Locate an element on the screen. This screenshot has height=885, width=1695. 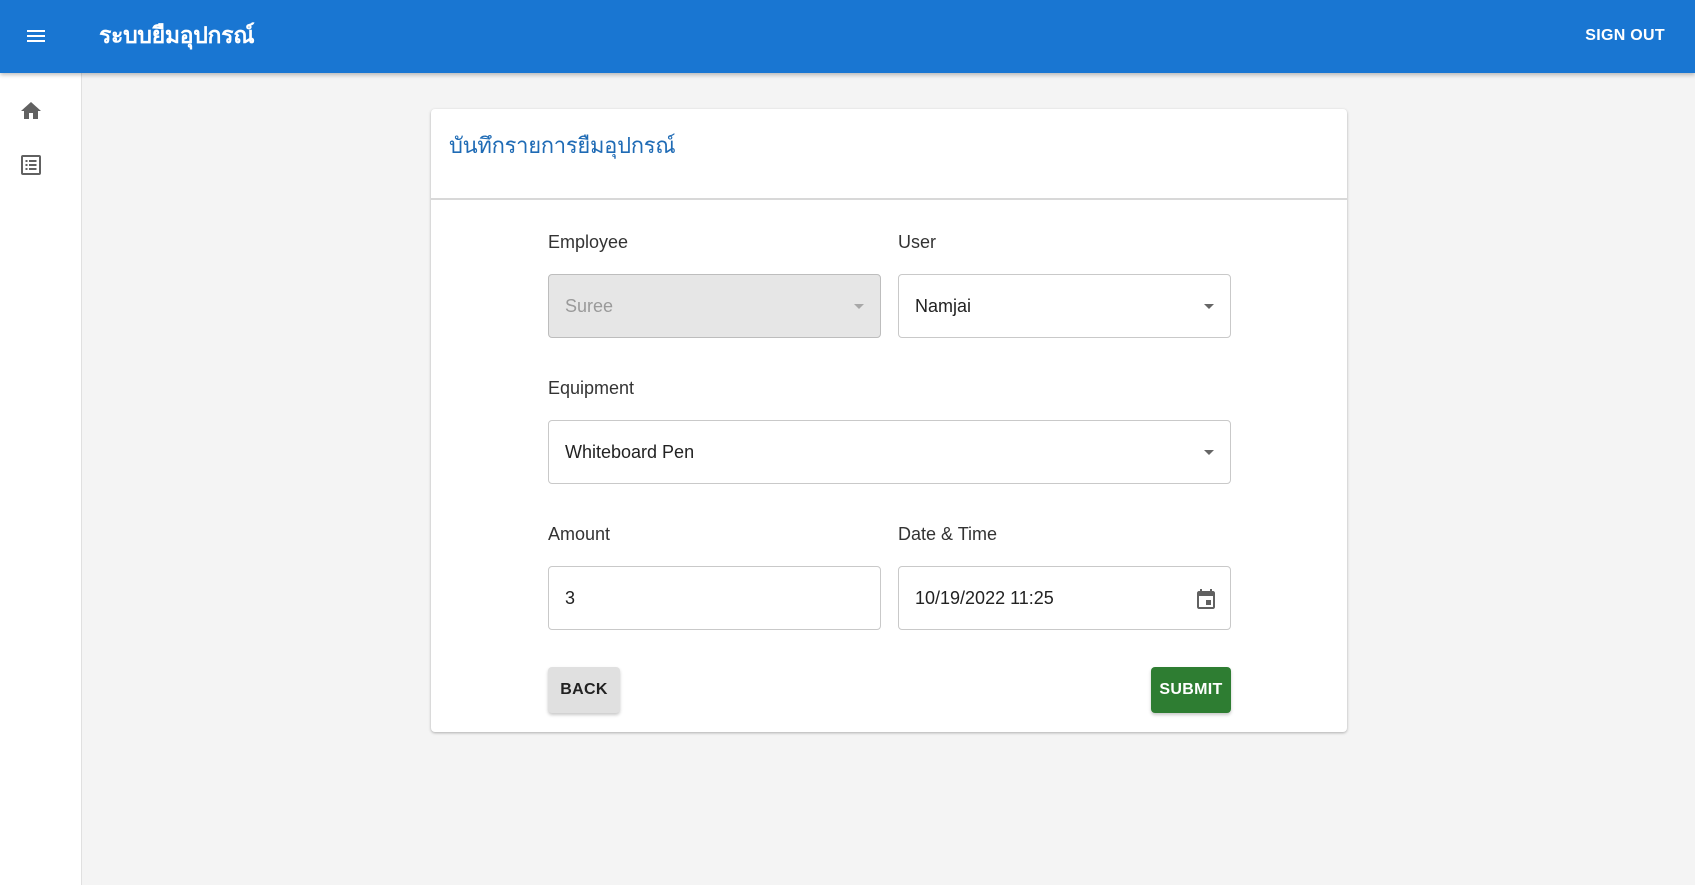
amount-input: 3 is located at coordinates (714, 598).